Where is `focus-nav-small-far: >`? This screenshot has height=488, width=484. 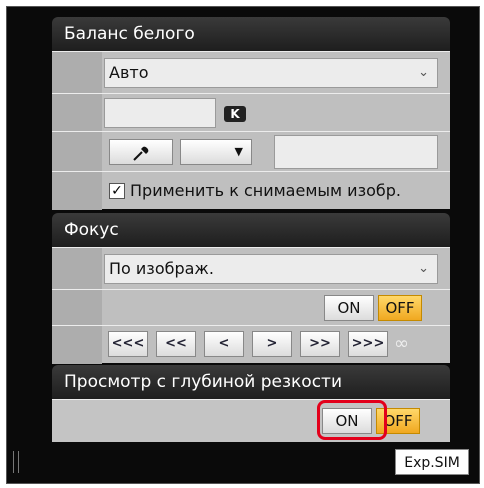
focus-nav-small-far: > is located at coordinates (272, 344).